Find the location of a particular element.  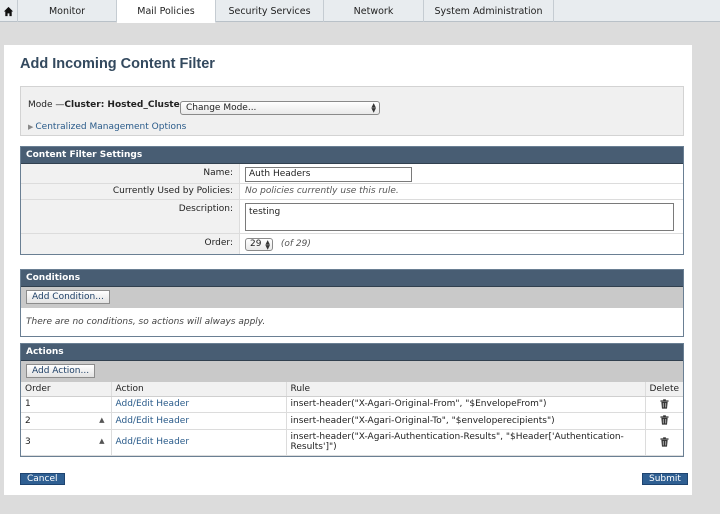

description-textarea: testing is located at coordinates (459, 217).